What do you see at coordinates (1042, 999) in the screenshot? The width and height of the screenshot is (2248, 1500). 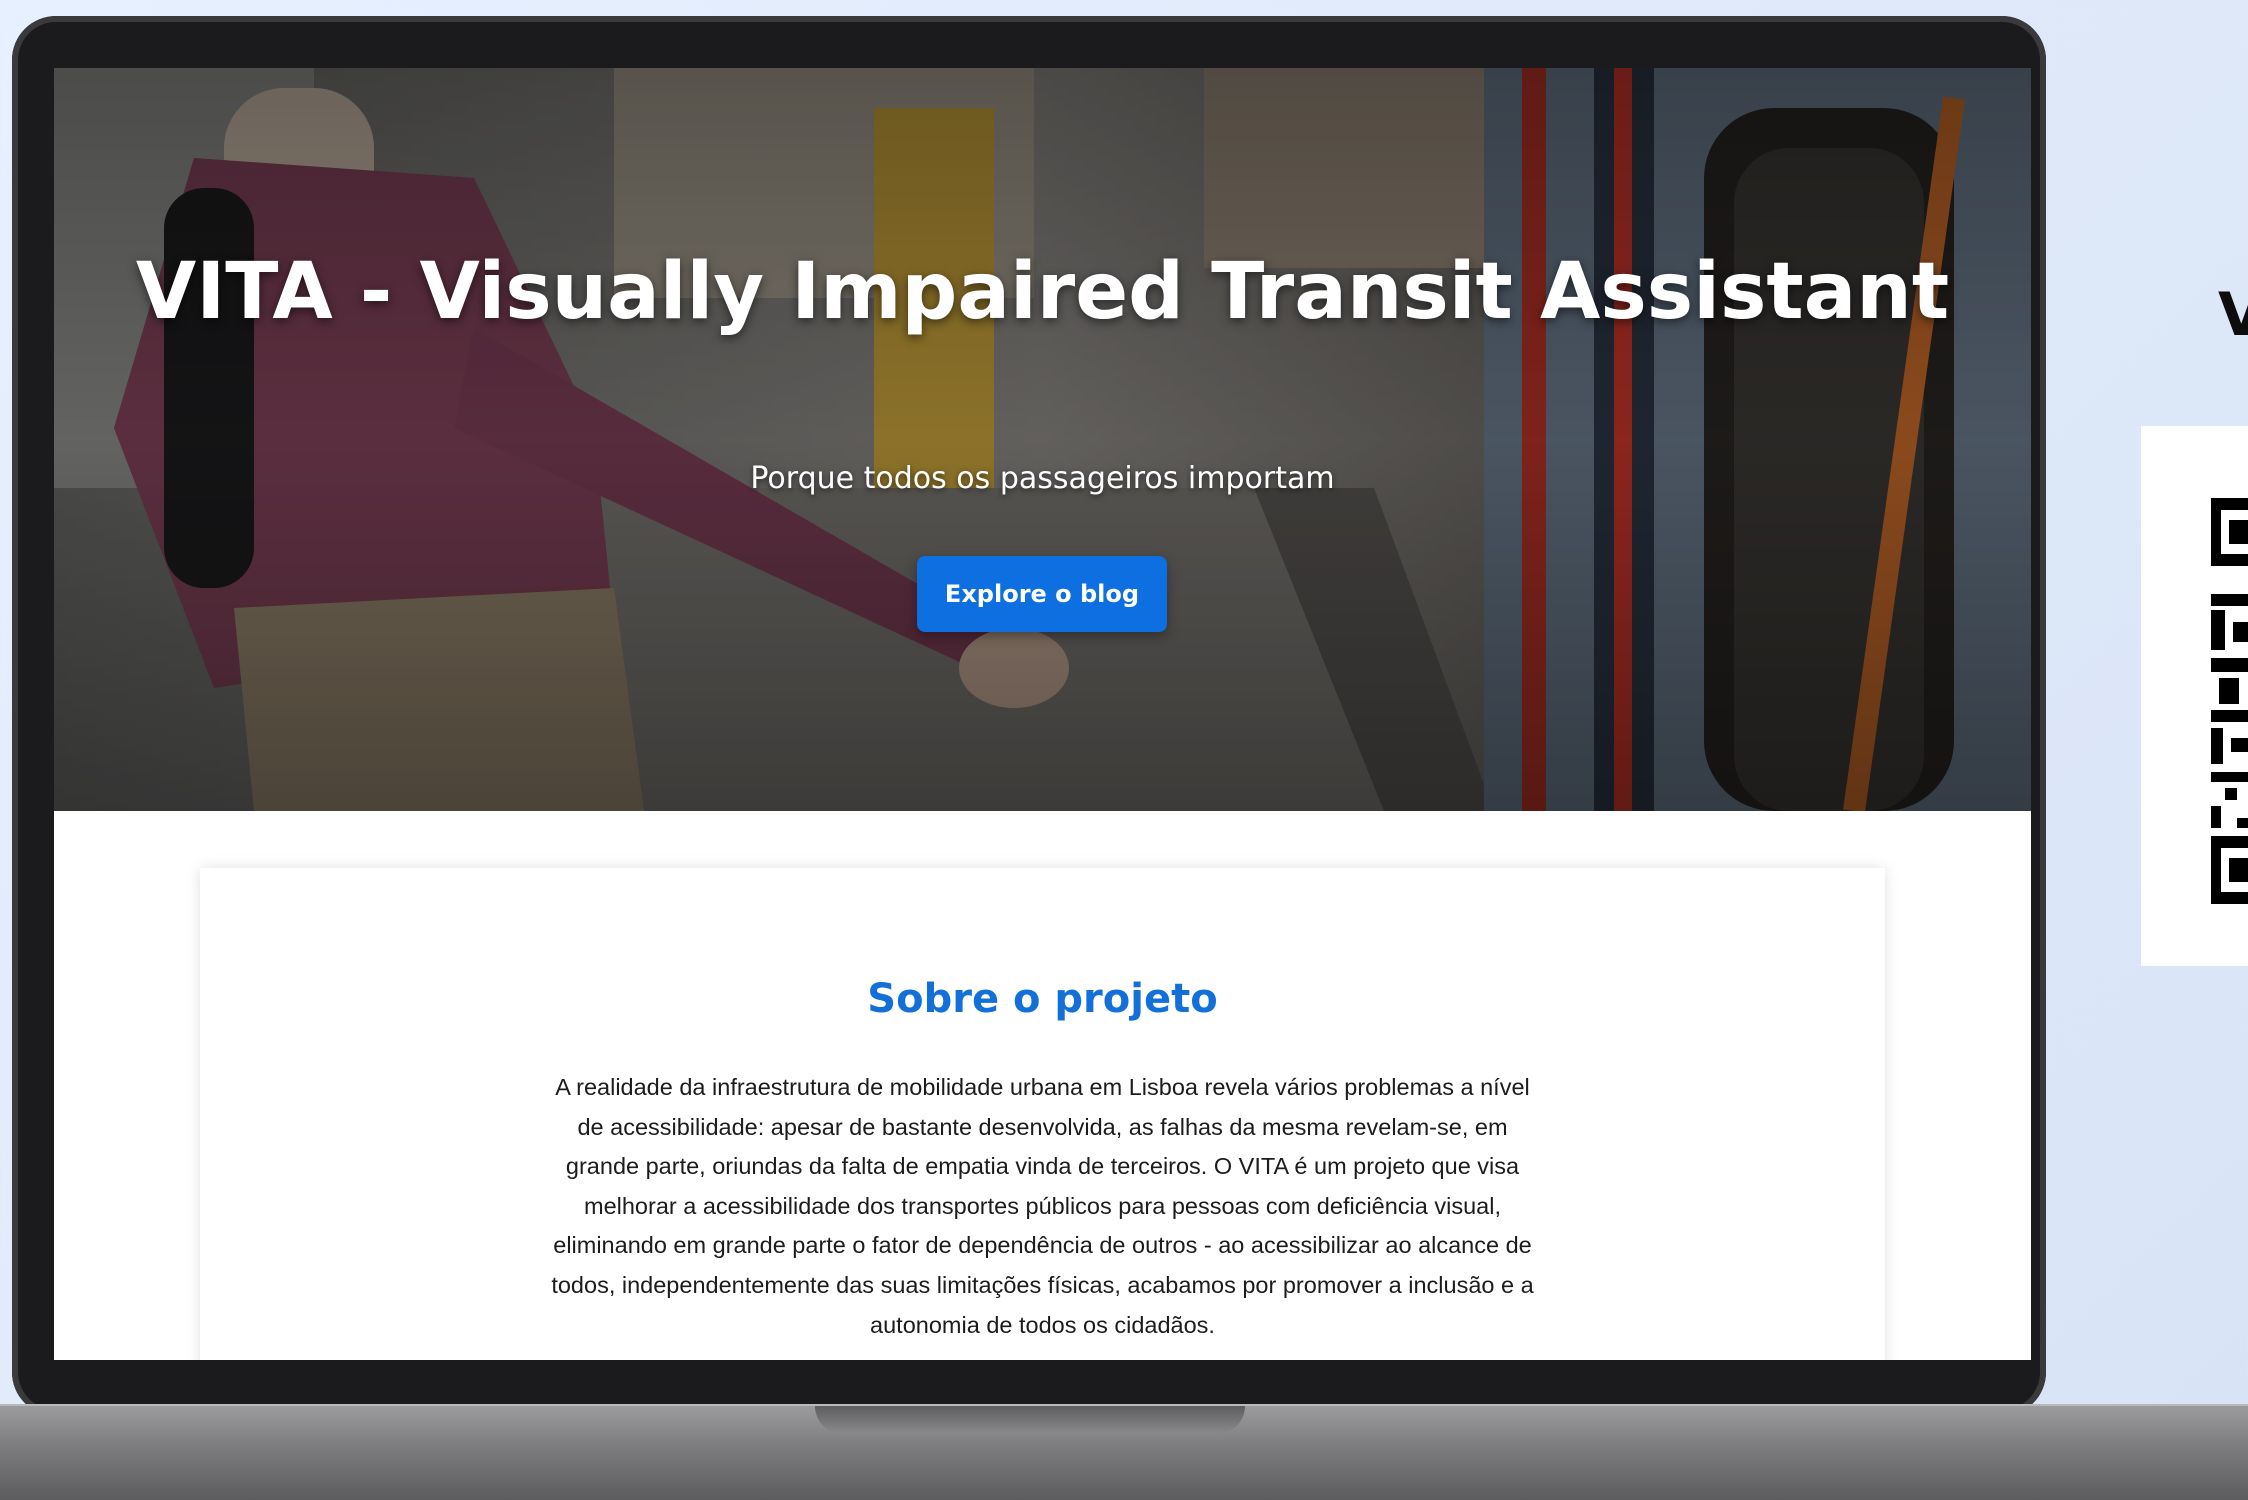 I see `about-title: Sobre o projeto` at bounding box center [1042, 999].